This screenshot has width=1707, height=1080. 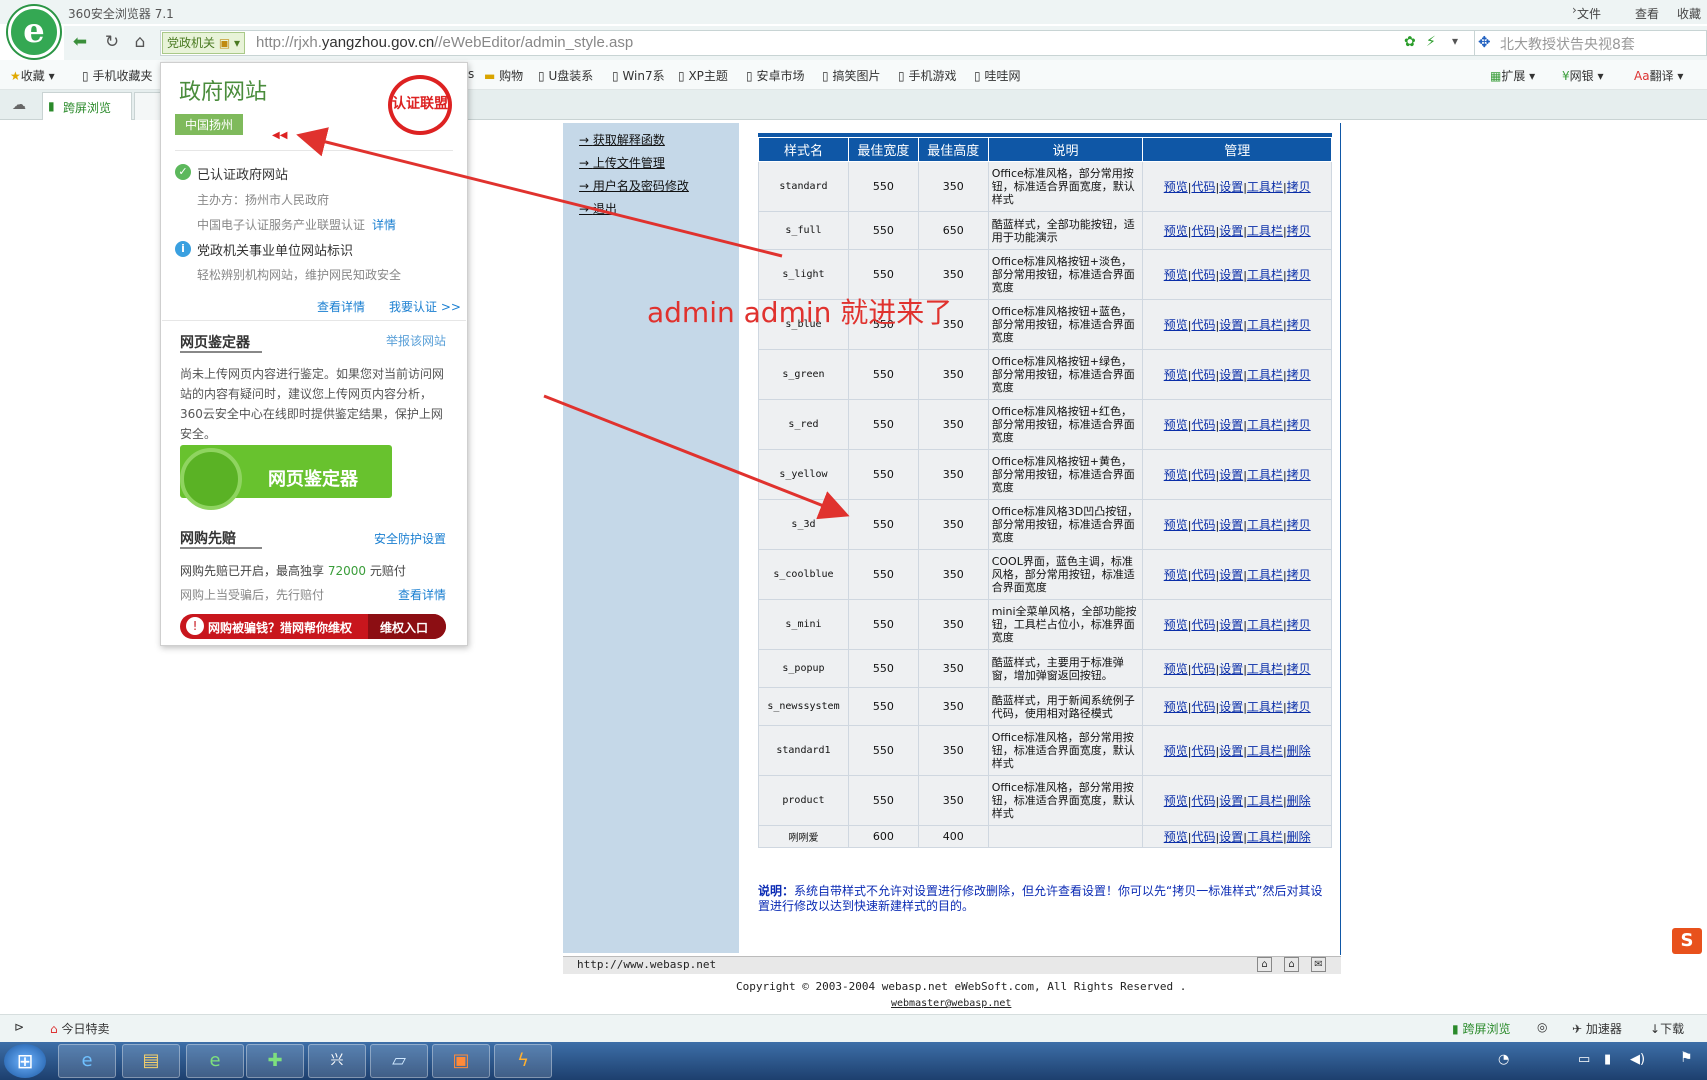 I want to click on security-shield-icon: ✿, so click(x=1410, y=42).